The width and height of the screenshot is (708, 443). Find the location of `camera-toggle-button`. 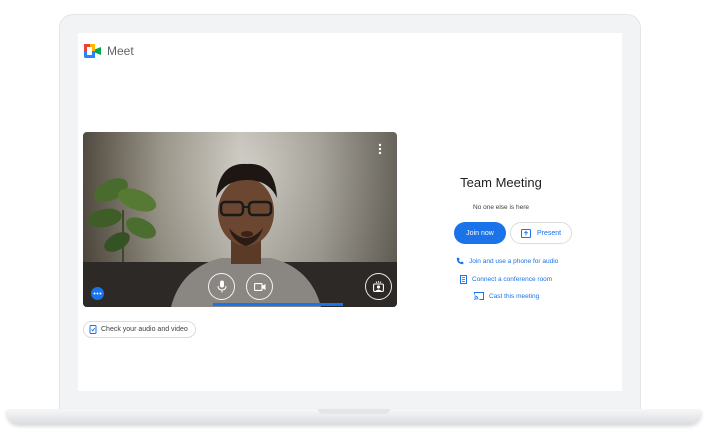

camera-toggle-button is located at coordinates (259, 286).